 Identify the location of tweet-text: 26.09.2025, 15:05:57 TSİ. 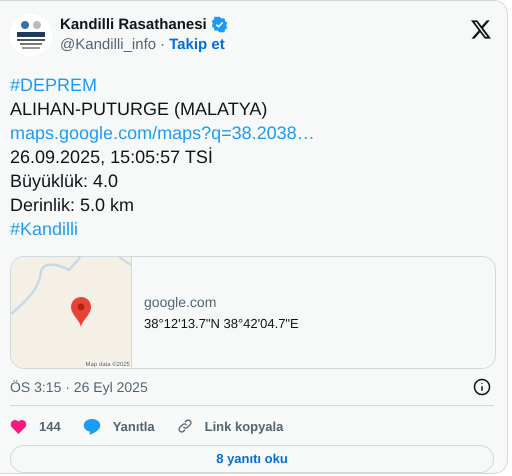
(112, 157).